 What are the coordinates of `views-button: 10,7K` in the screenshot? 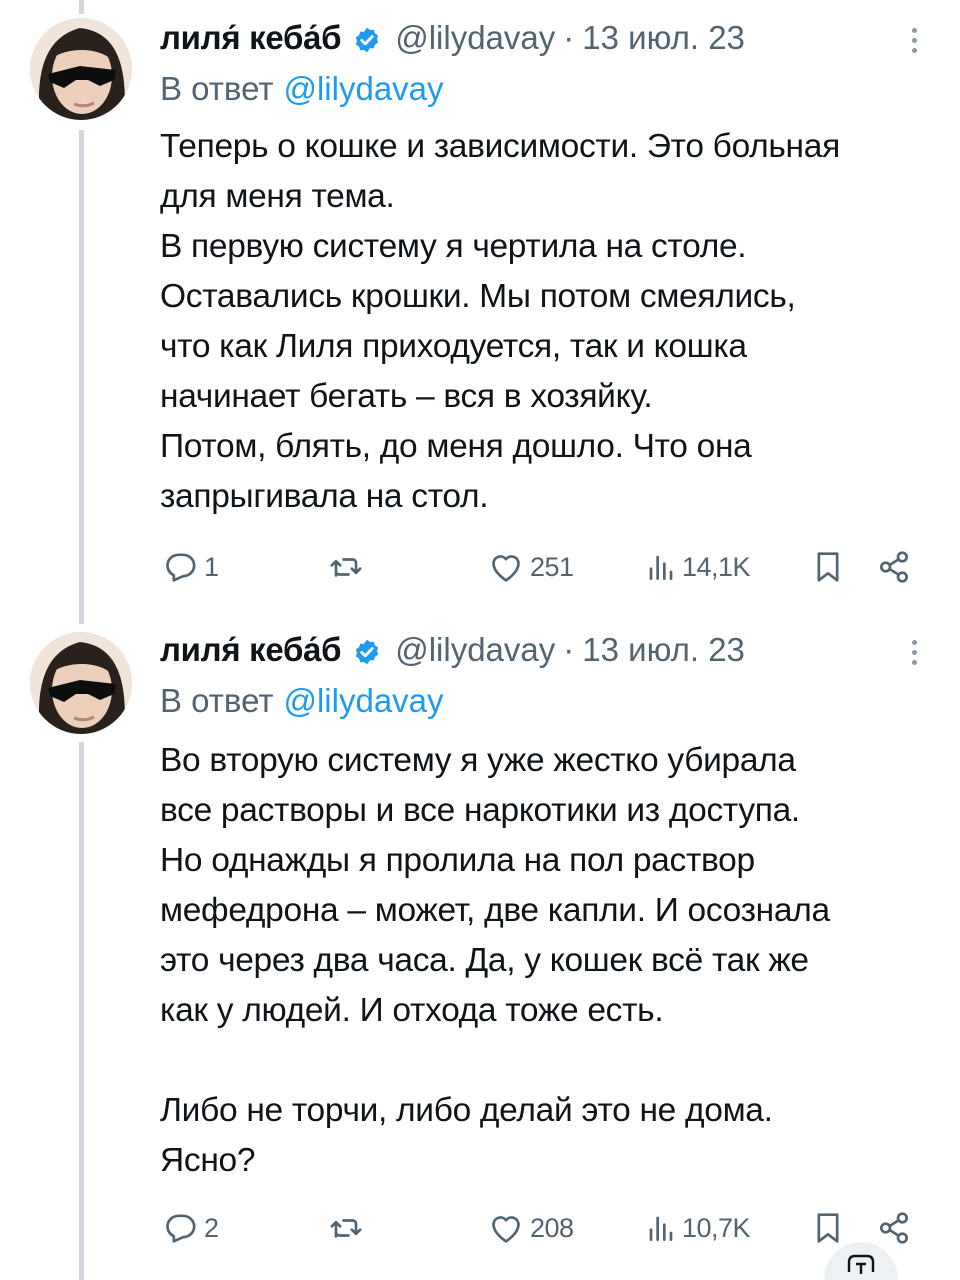 It's located at (697, 1228).